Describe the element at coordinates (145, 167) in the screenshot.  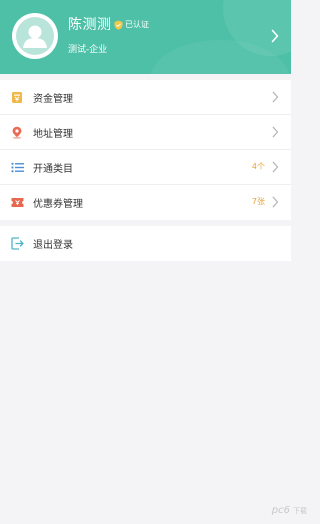
I see `menu-item-open-categories: 开通类目 4个` at that location.